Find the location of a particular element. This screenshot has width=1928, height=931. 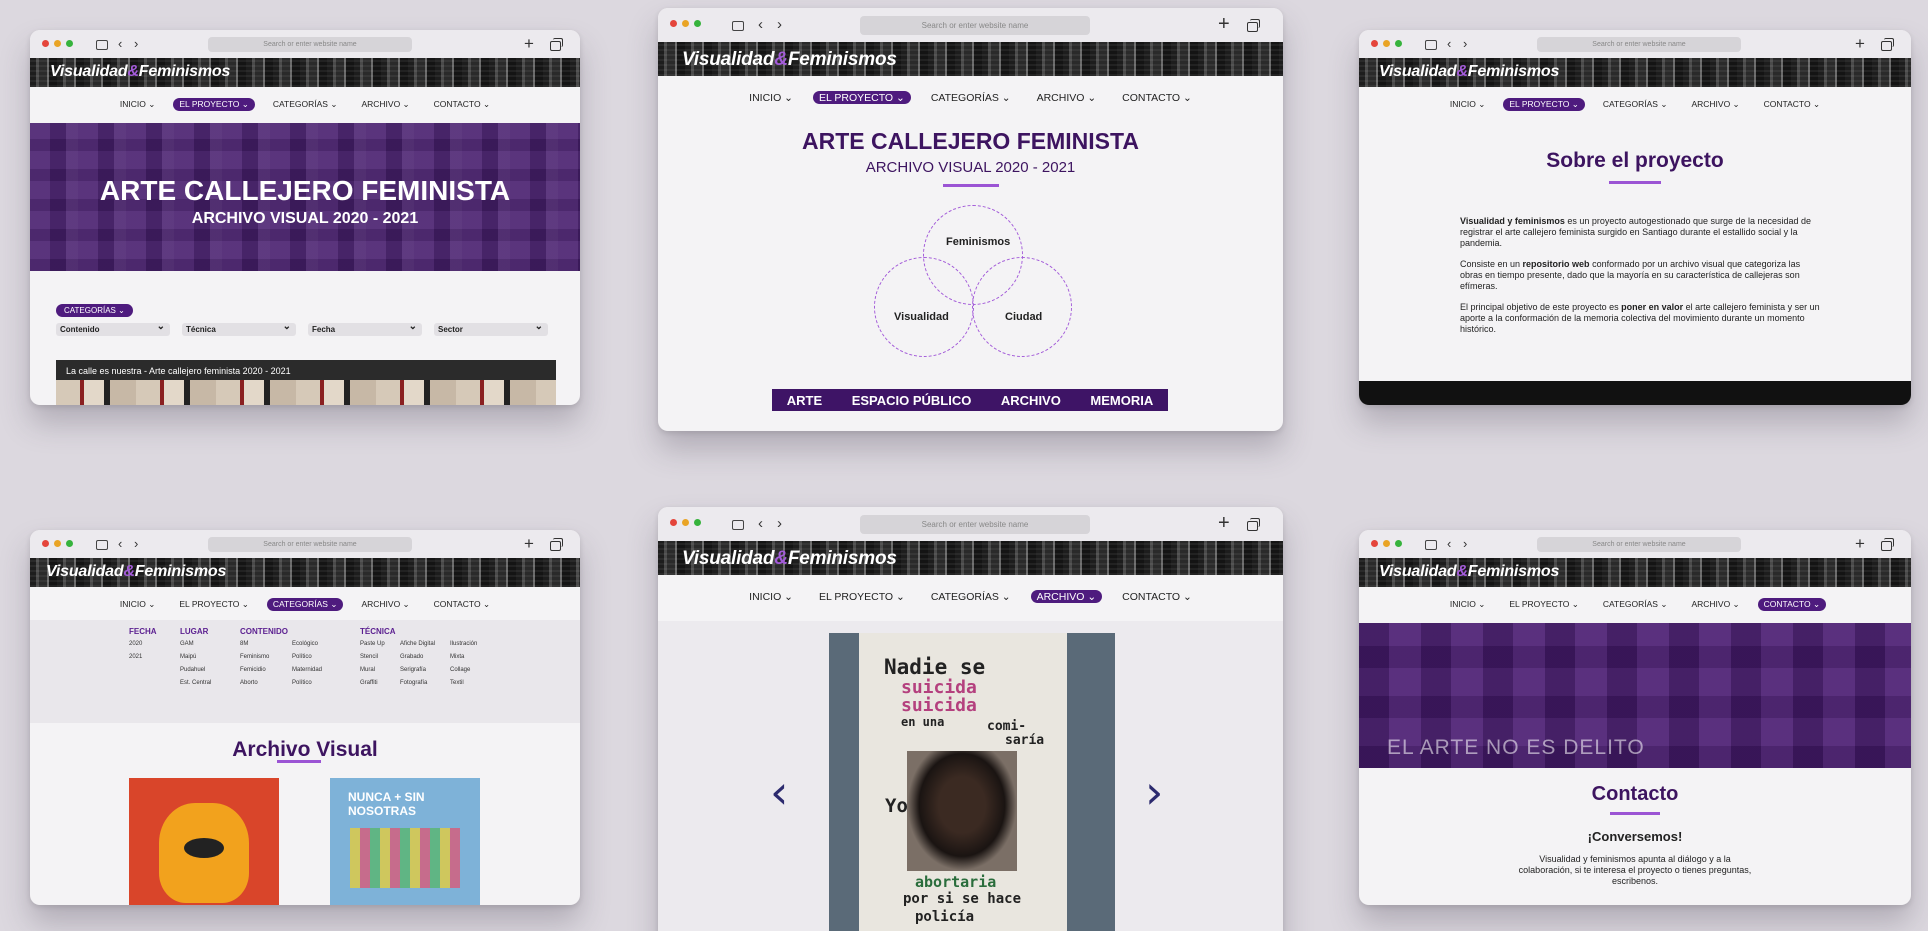

menu-item: 2021 is located at coordinates (143, 657).